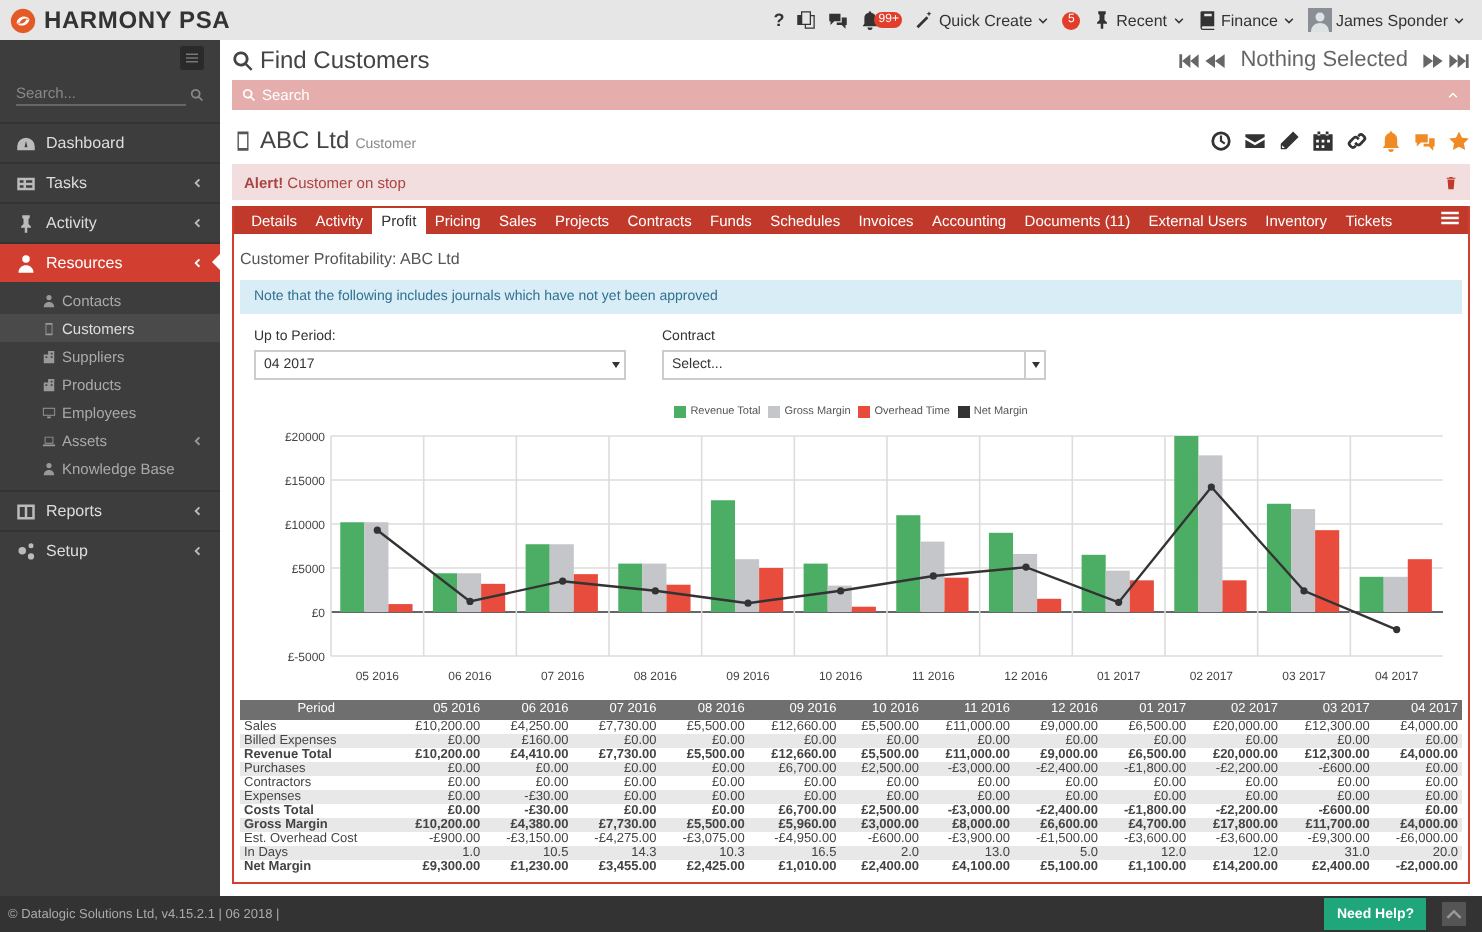 This screenshot has width=1482, height=932. I want to click on last-record-icon, so click(1459, 60).